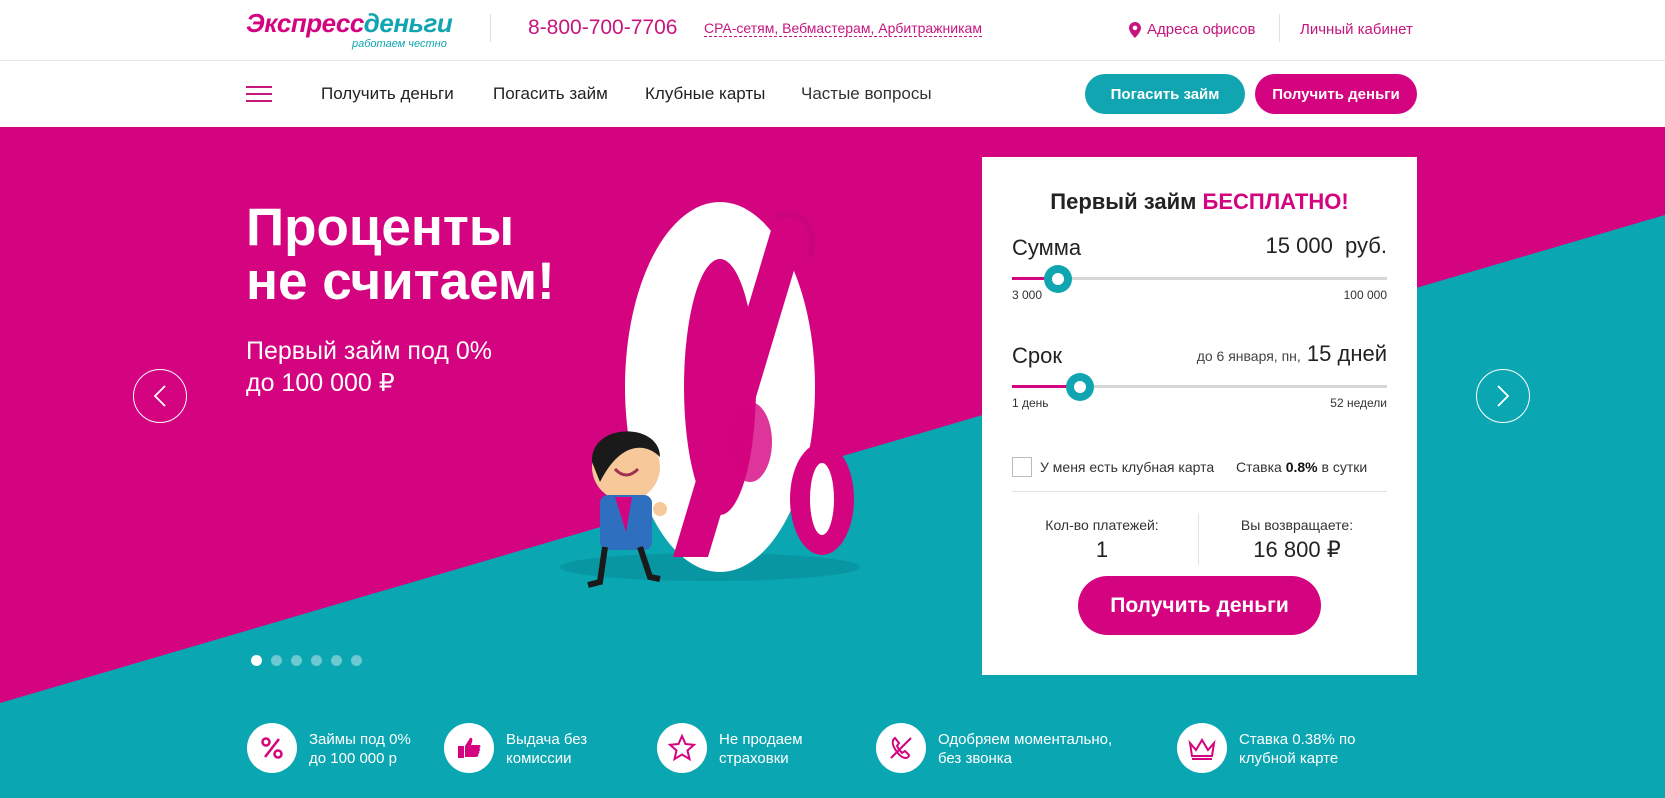 The height and width of the screenshot is (798, 1665). I want to click on feature-item: Займы под 0% до 100 000 р, so click(329, 748).